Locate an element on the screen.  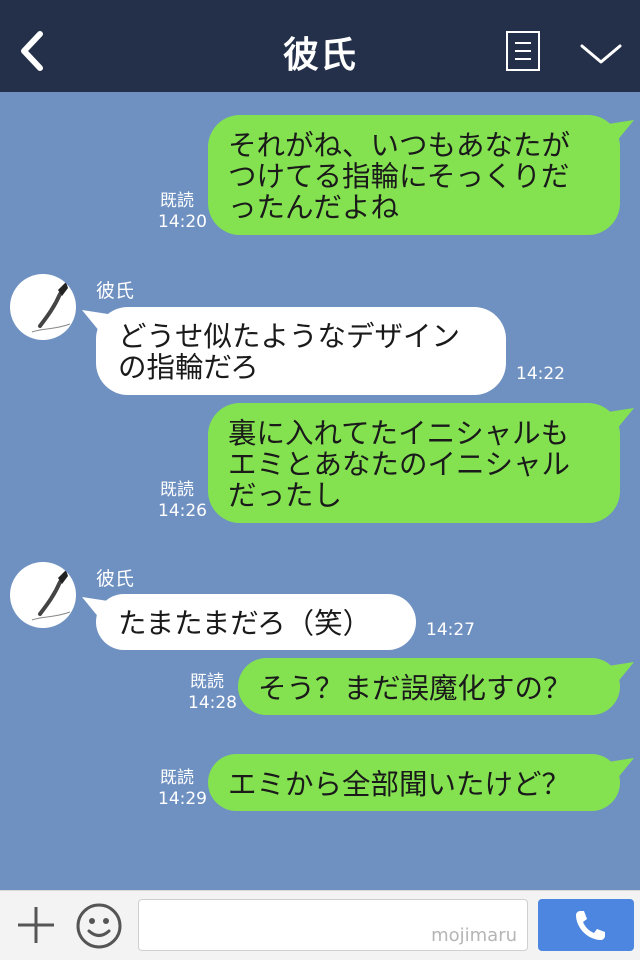
chevron-down-icon is located at coordinates (601, 53).